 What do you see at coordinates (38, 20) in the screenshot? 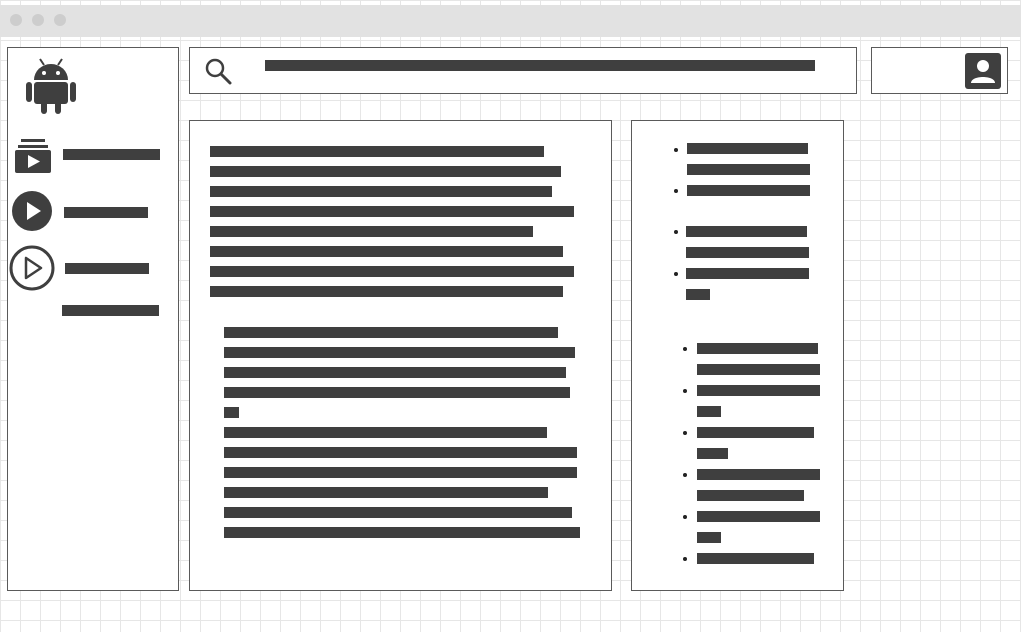
I see `window-minimize-button` at bounding box center [38, 20].